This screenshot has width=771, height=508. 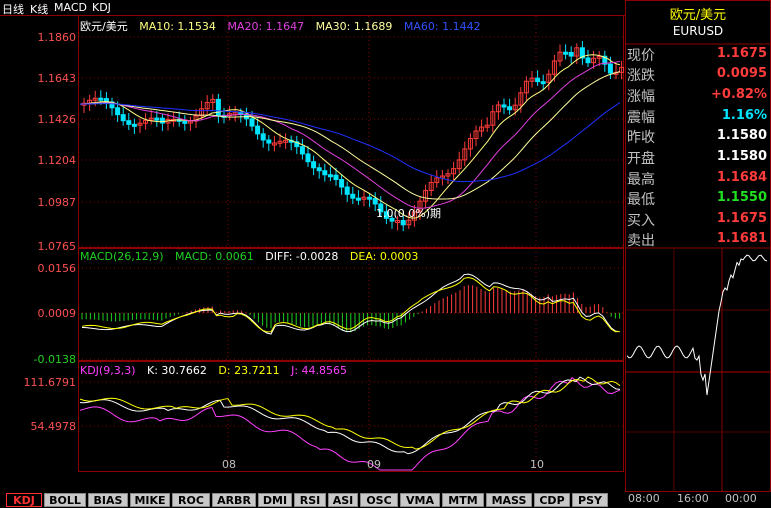 What do you see at coordinates (177, 26) in the screenshot?
I see `ma10-label: MA10: 1.1534` at bounding box center [177, 26].